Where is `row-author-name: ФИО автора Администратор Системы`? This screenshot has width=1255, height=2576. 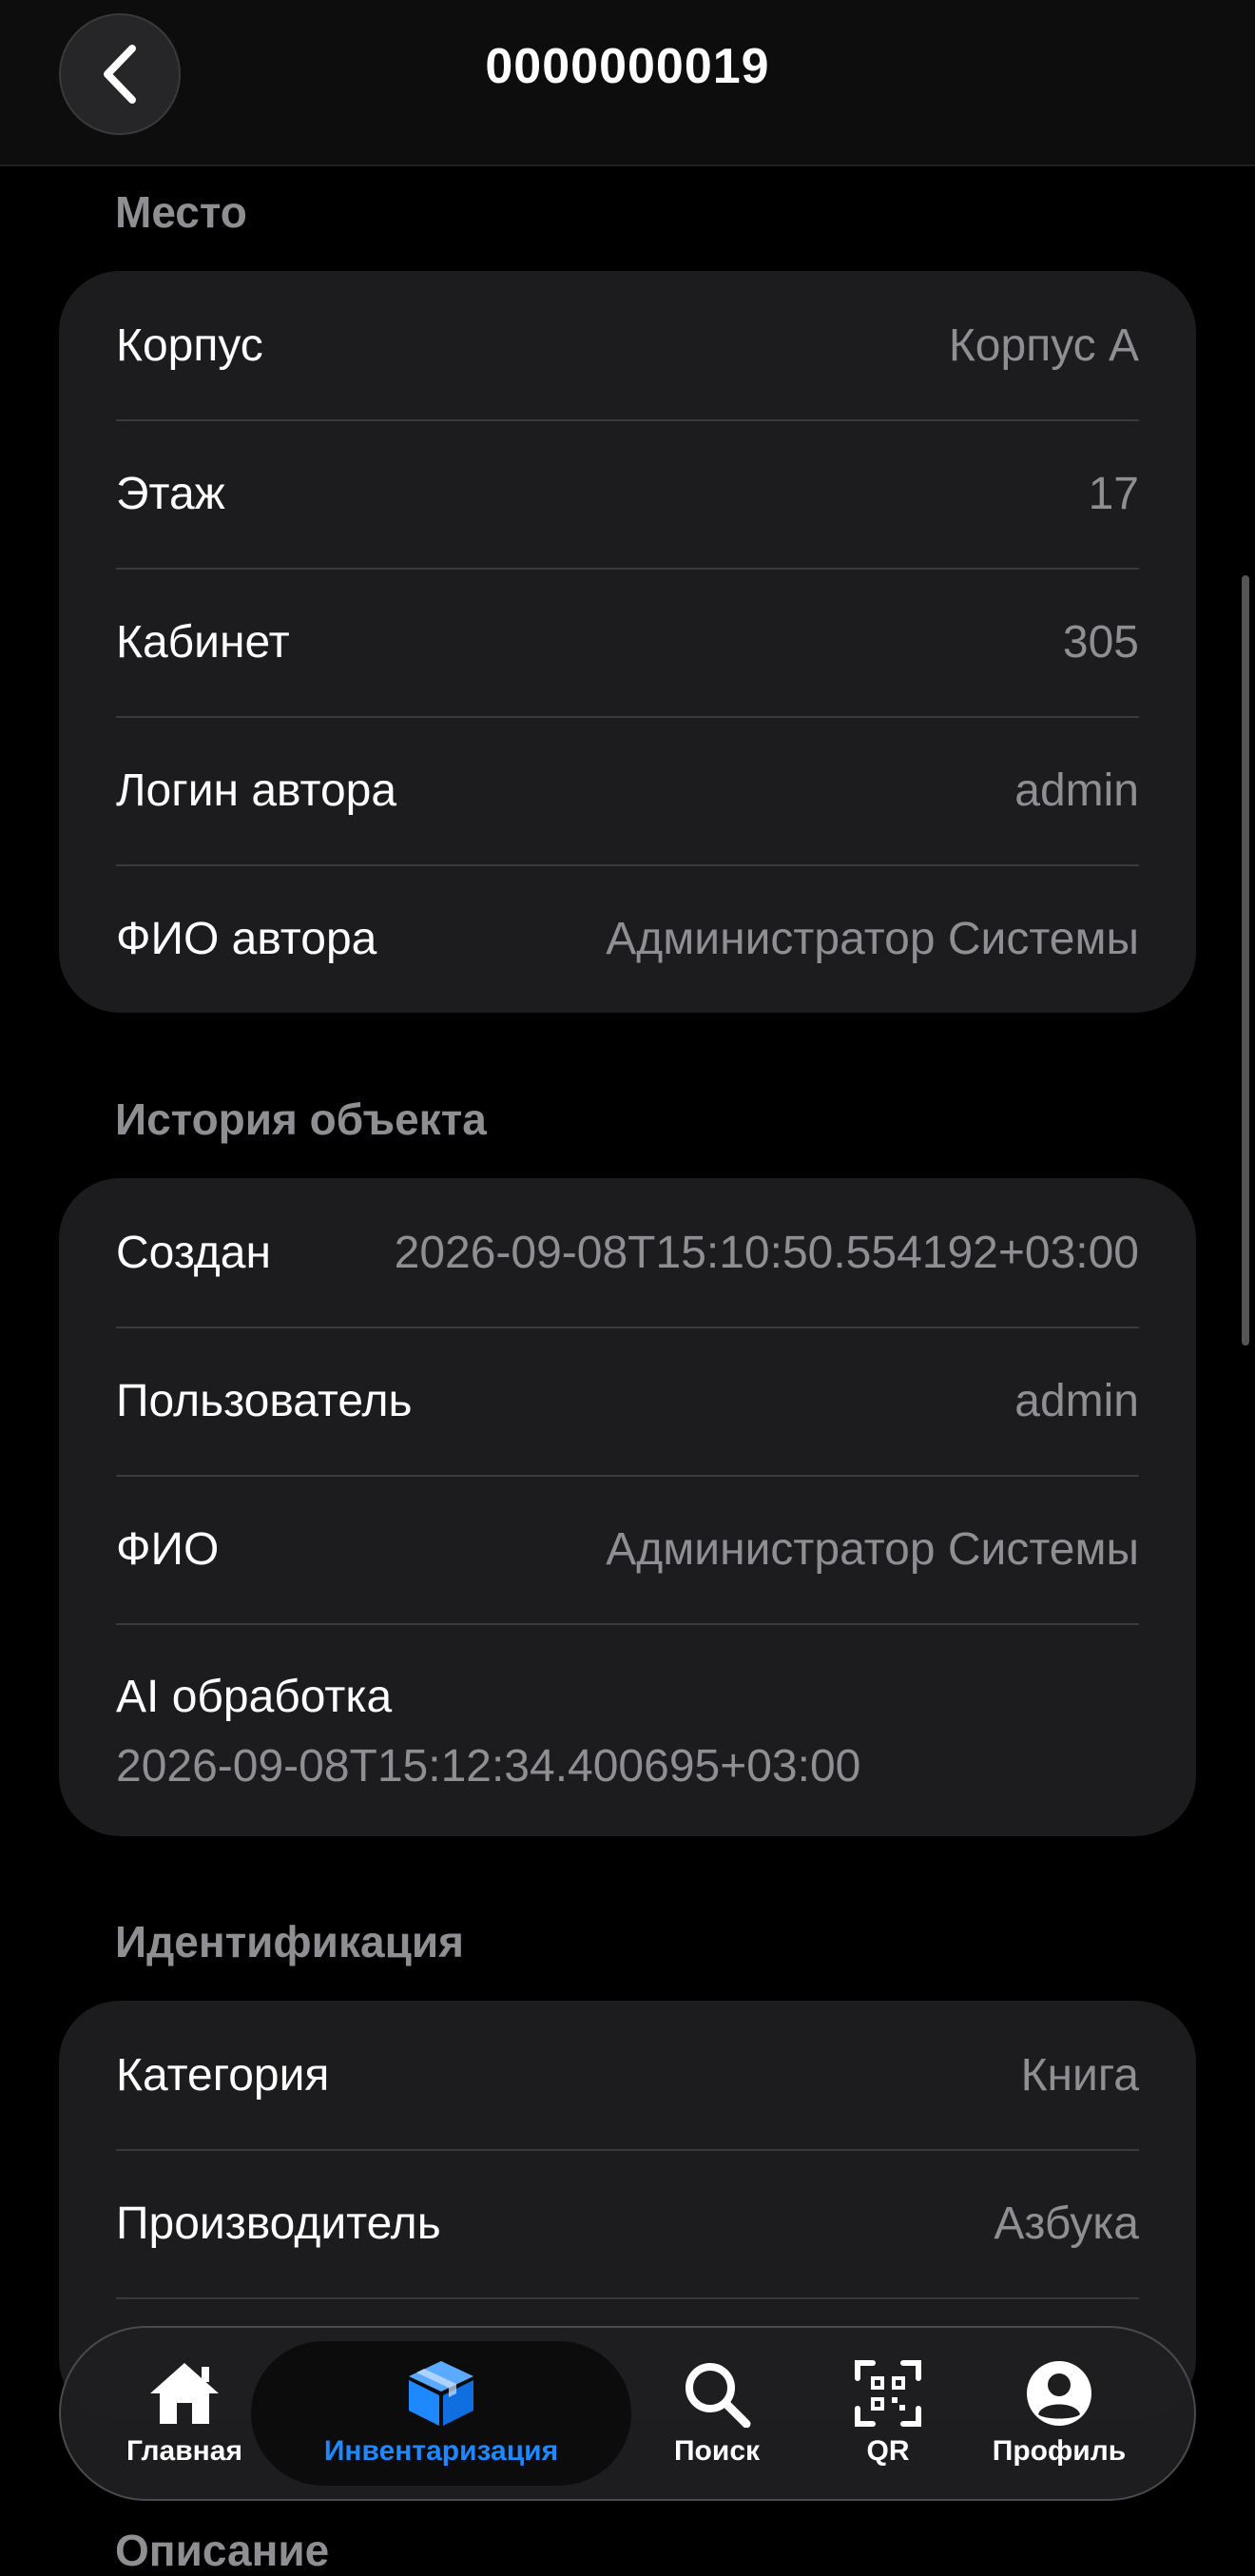 row-author-name: ФИО автора Администратор Системы is located at coordinates (627, 938).